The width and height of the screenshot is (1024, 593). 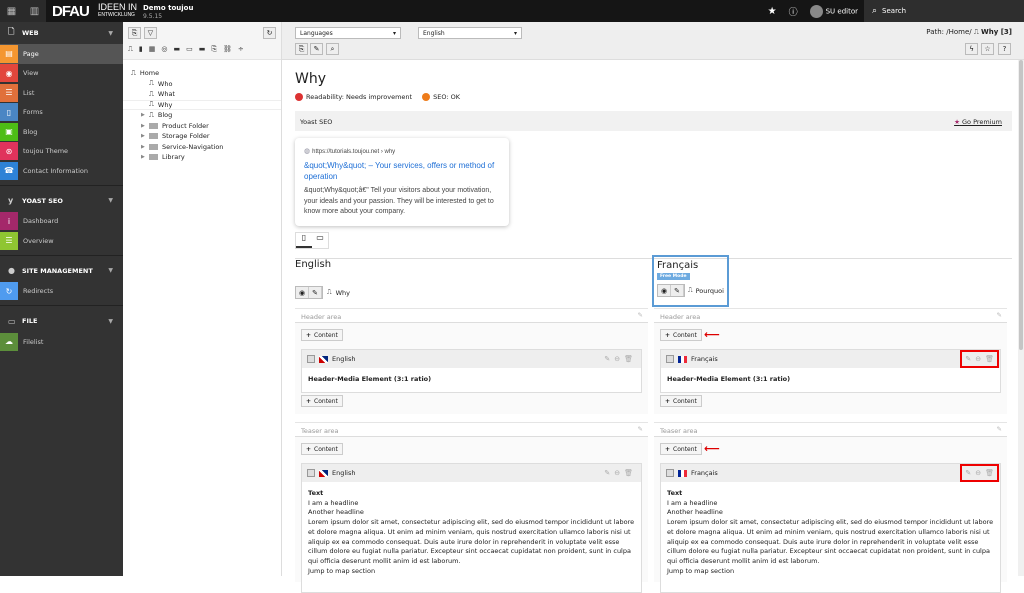 What do you see at coordinates (61, 54) in the screenshot?
I see `module-page: ▤ Page` at bounding box center [61, 54].